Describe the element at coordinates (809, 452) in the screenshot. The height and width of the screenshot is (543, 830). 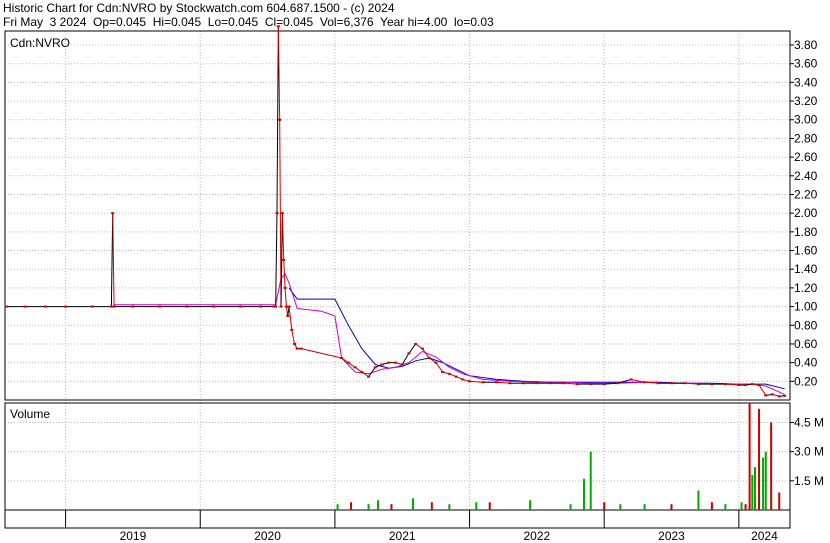
I see `volume-tick-label: 3.0 M` at that location.